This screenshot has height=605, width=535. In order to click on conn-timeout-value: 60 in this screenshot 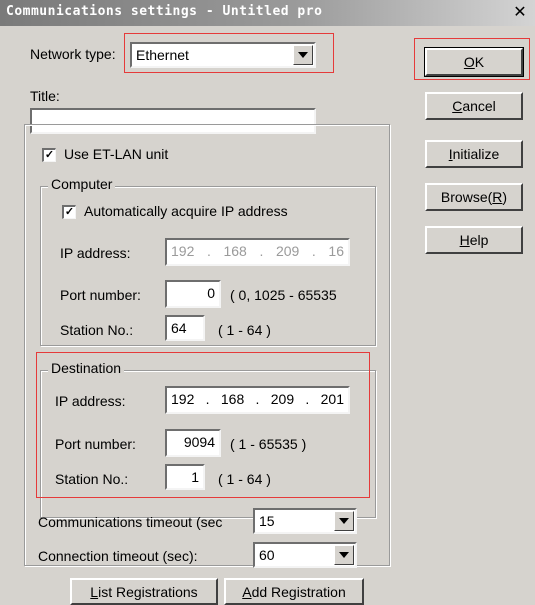, I will do `click(267, 555)`.